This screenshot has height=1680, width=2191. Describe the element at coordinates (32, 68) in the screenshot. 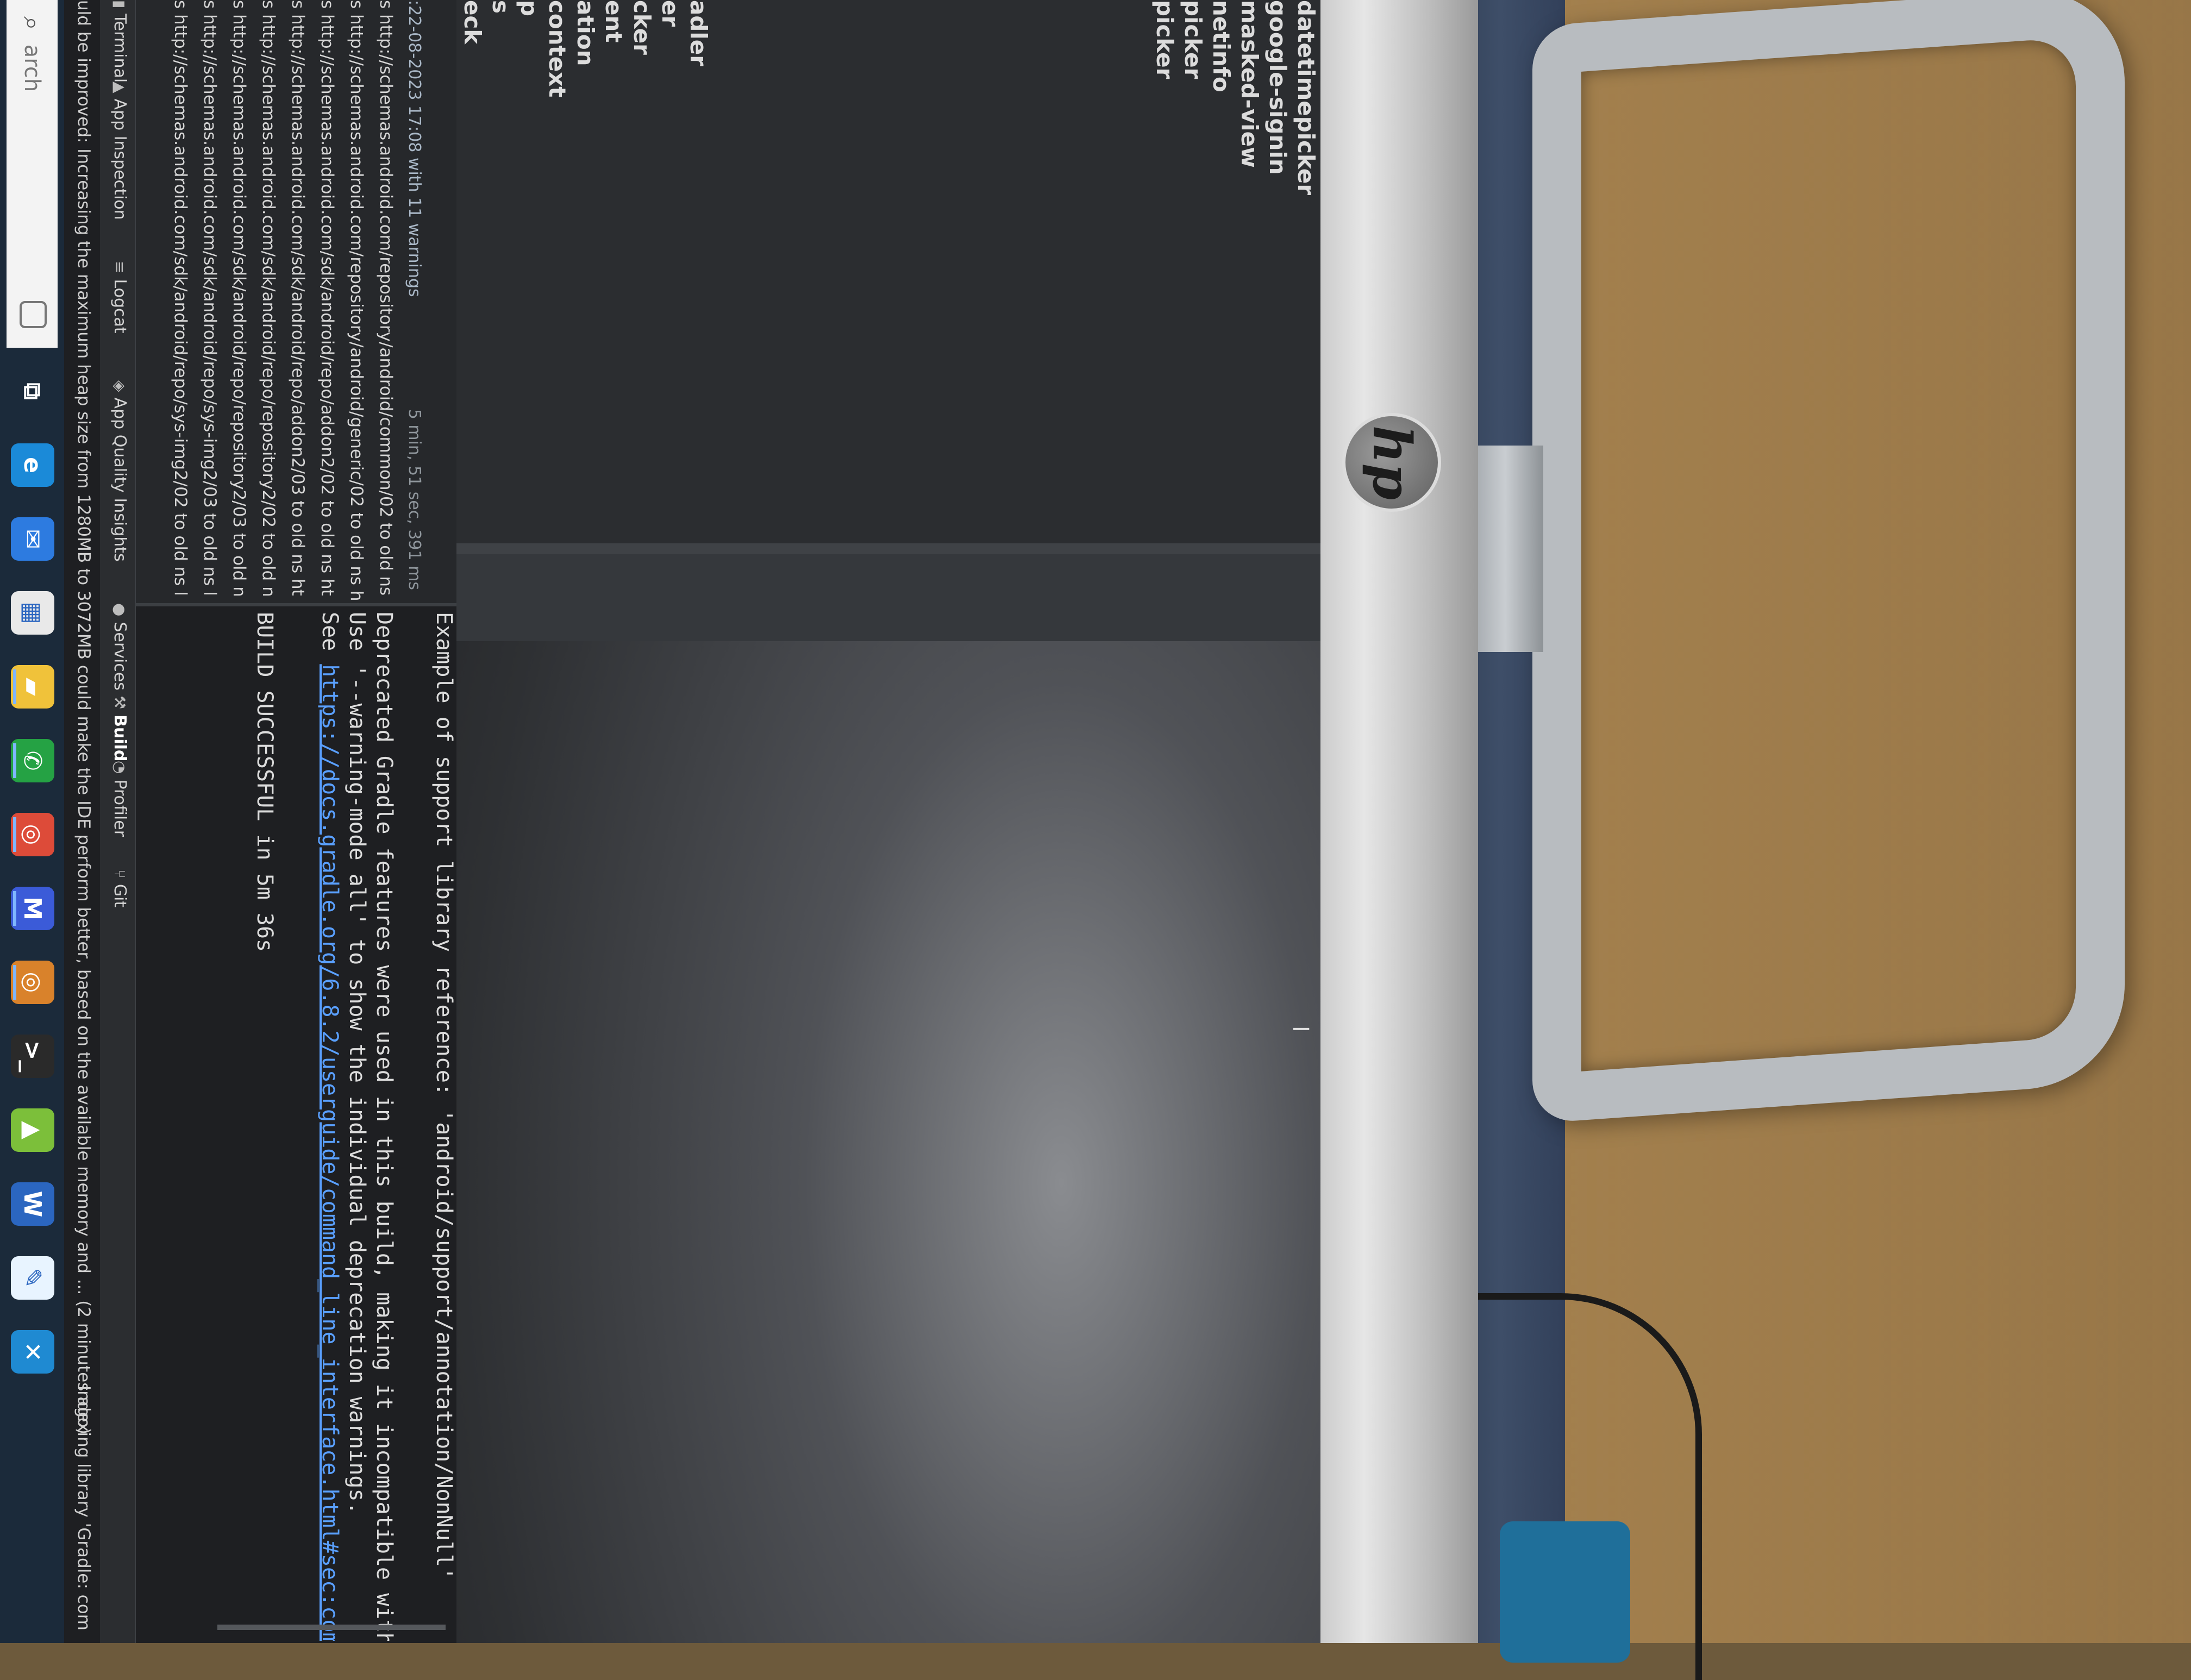

I see `search-placeholder: arch` at that location.